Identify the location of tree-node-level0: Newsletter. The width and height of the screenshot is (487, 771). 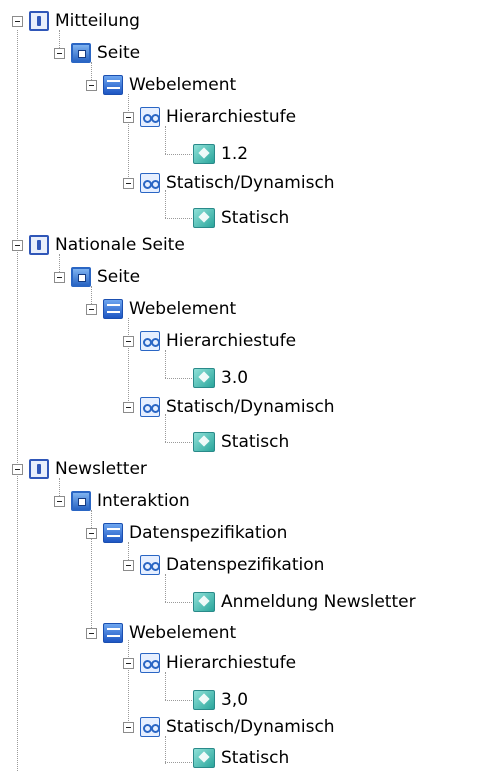
(79, 469).